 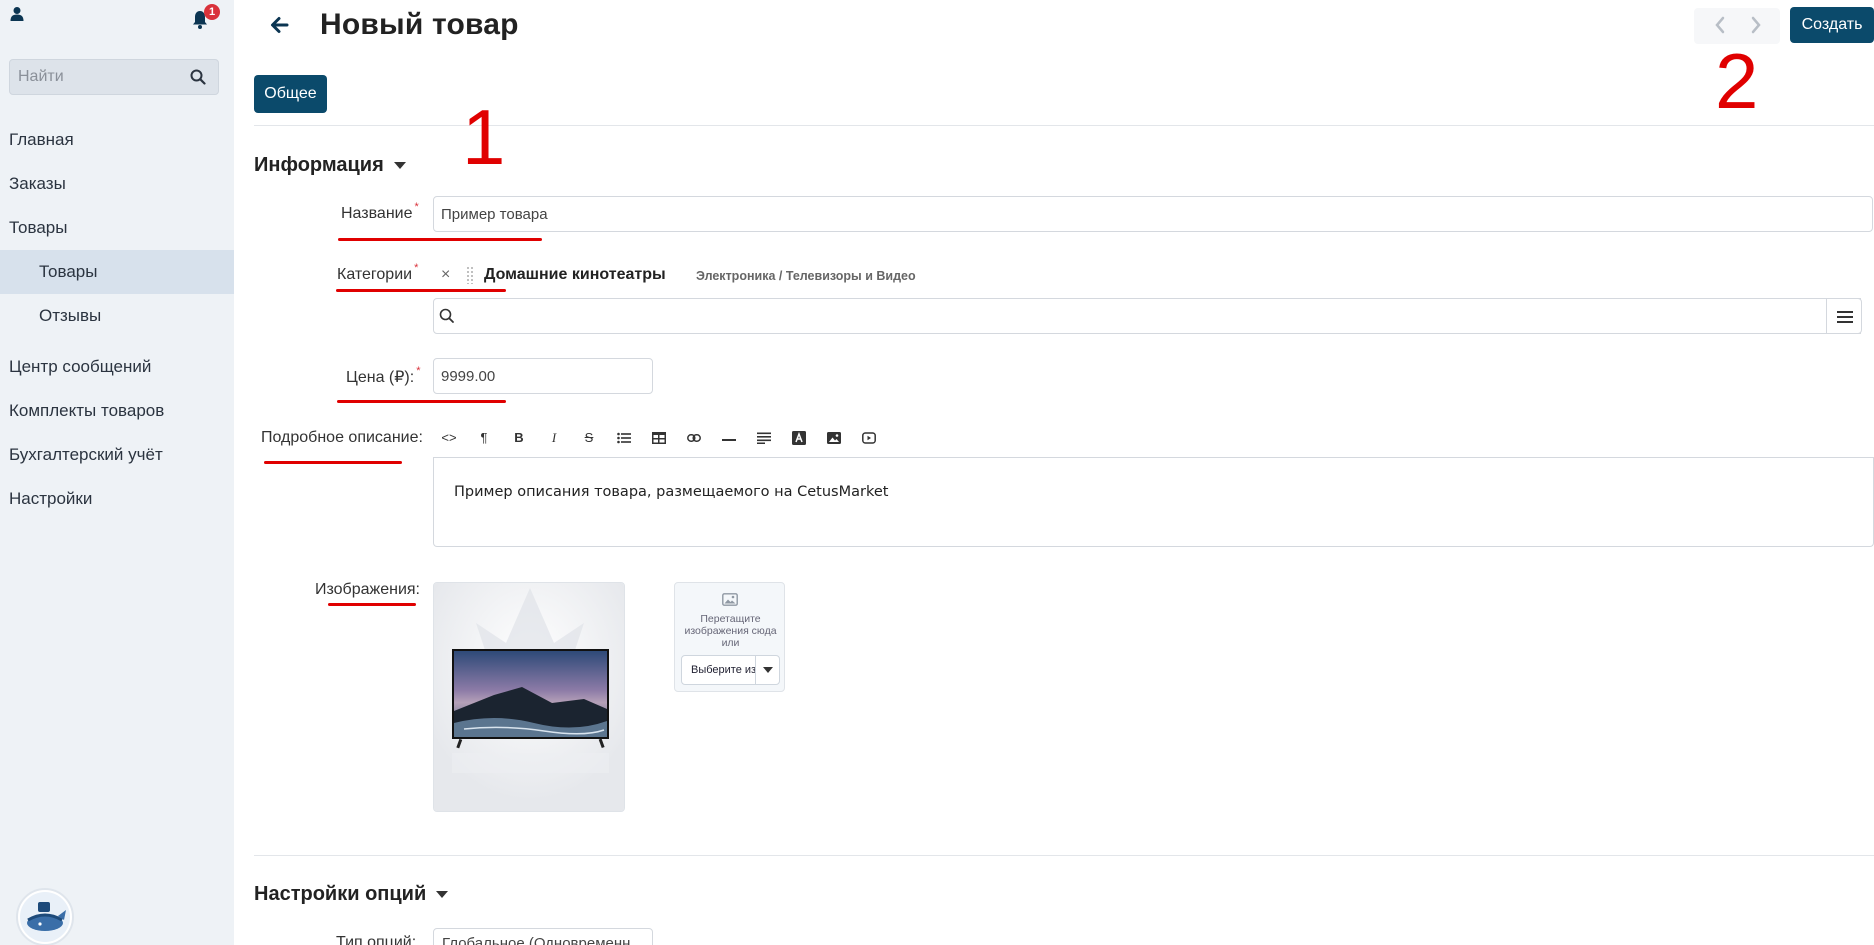 I want to click on category-search-input, so click(x=1147, y=316).